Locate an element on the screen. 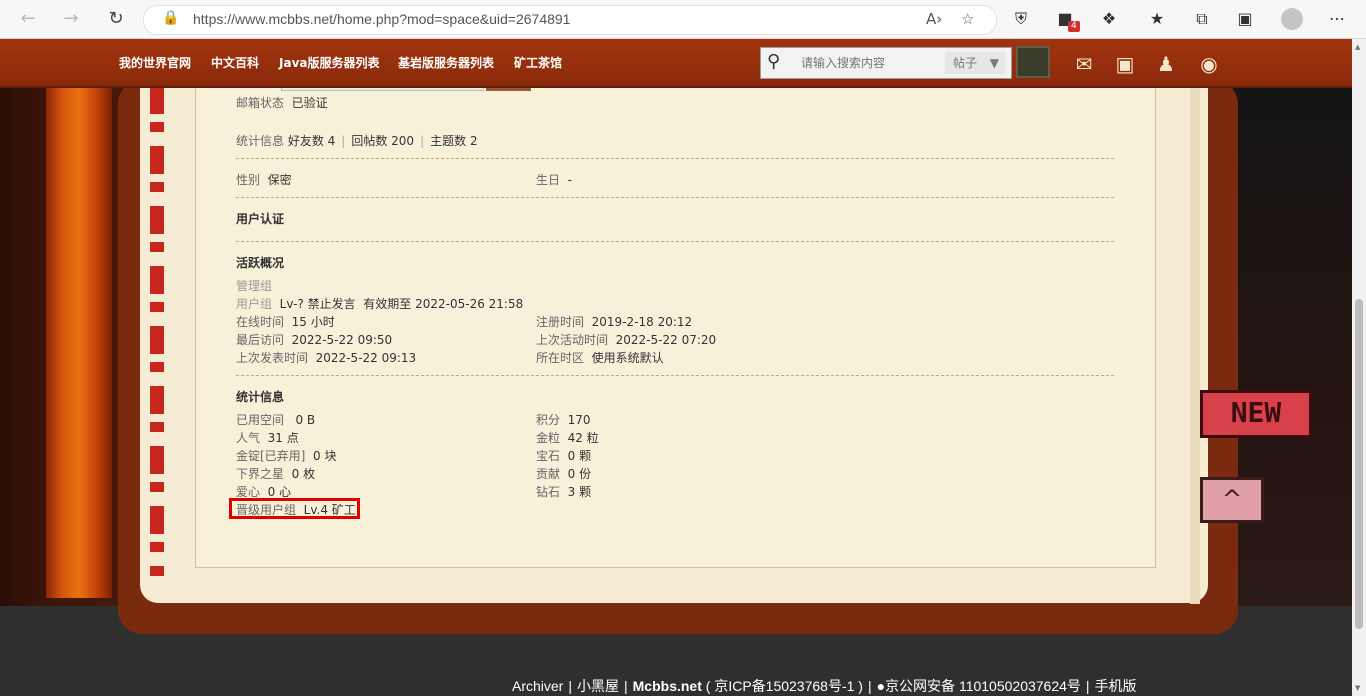  more-menu-icon: ⋯ is located at coordinates (1337, 19).